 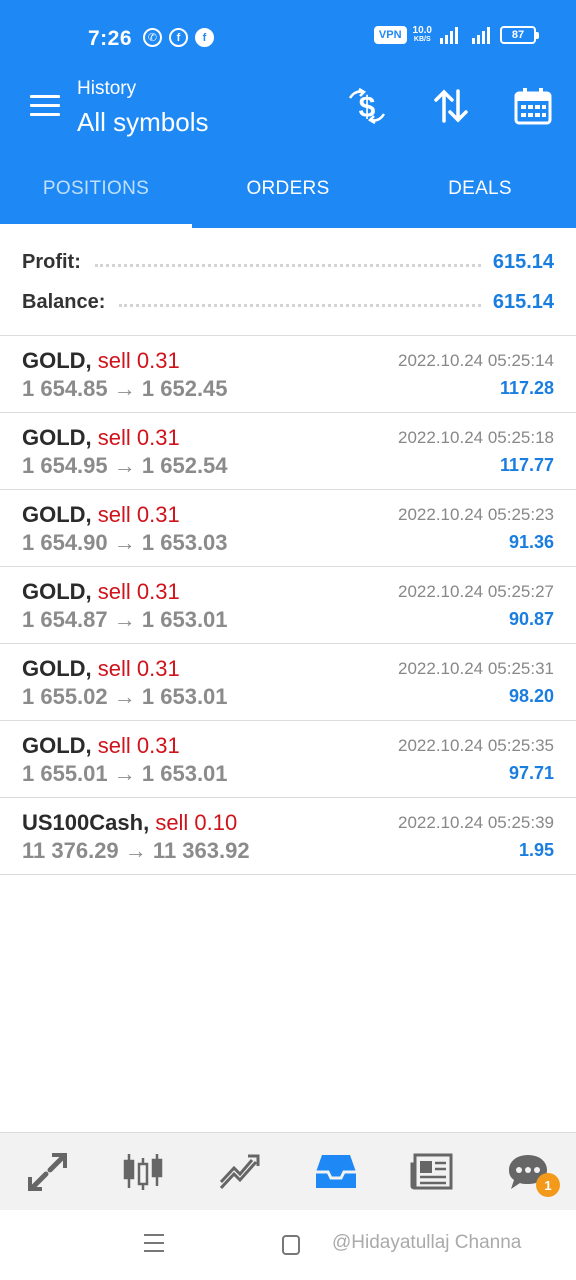 I want to click on open-price: 1 655.01, so click(x=65, y=773).